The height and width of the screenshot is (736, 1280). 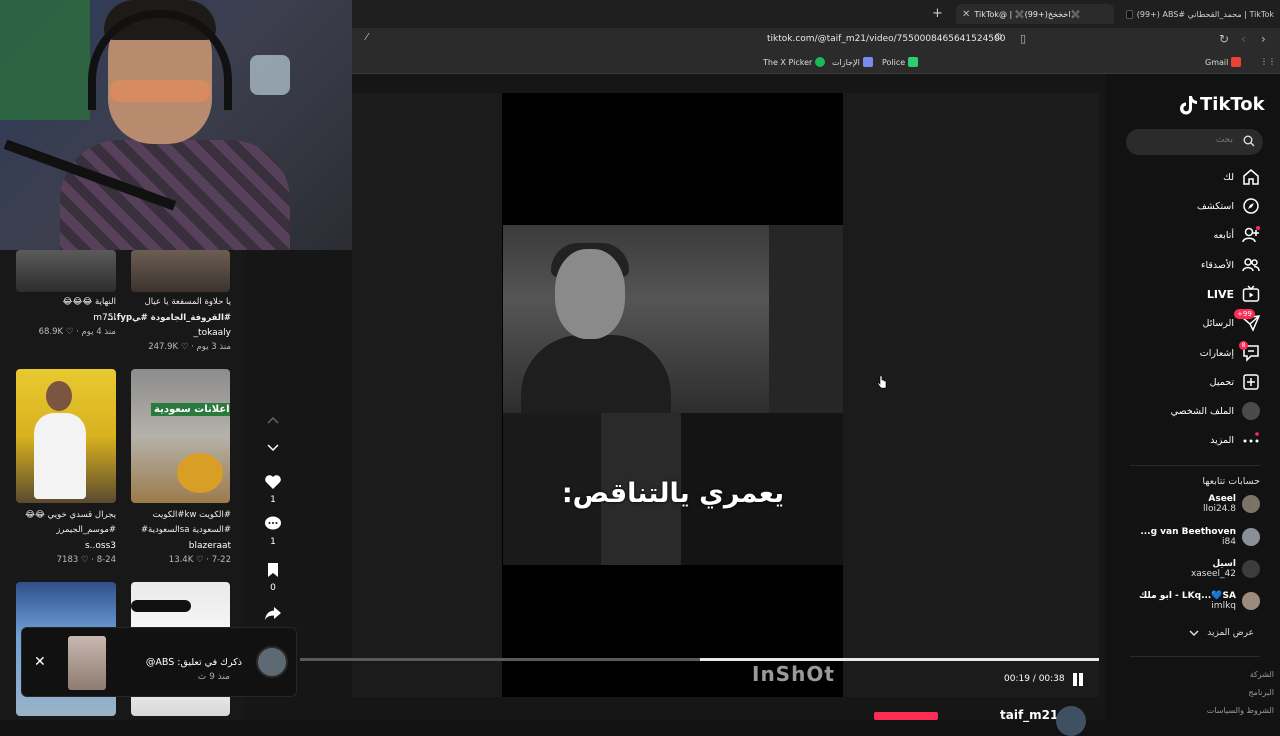 I want to click on mention-notification-toast: ✕ ذكرك في تعليق: ABS@ منذ 9 ث, so click(x=159, y=662).